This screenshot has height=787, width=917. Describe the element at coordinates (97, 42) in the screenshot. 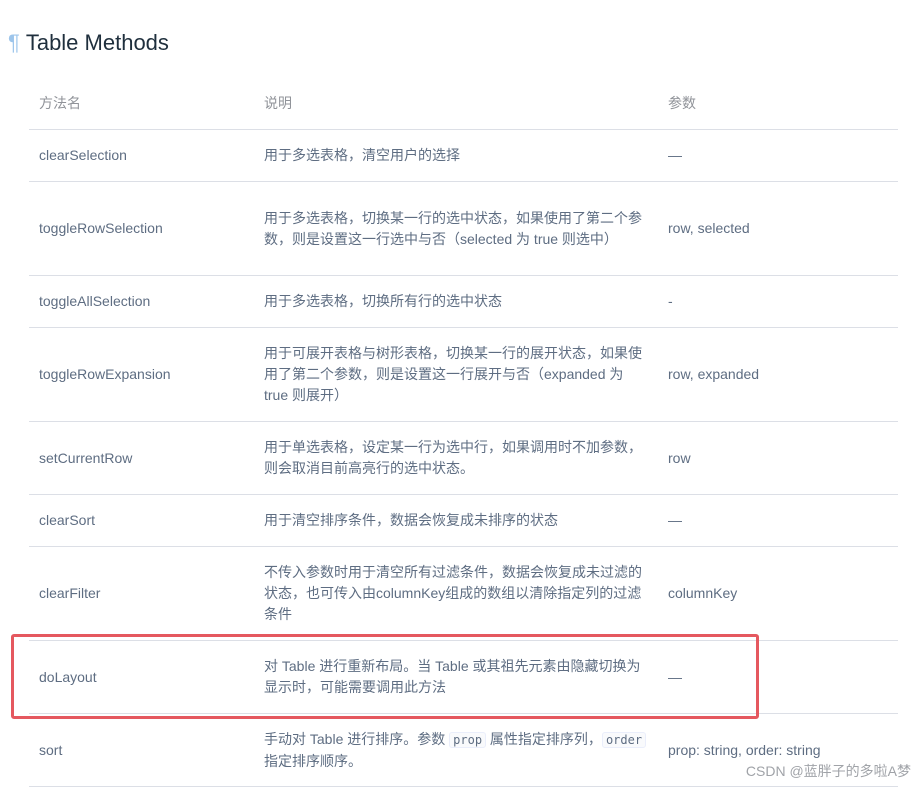

I see `section-title: Table Methods` at that location.